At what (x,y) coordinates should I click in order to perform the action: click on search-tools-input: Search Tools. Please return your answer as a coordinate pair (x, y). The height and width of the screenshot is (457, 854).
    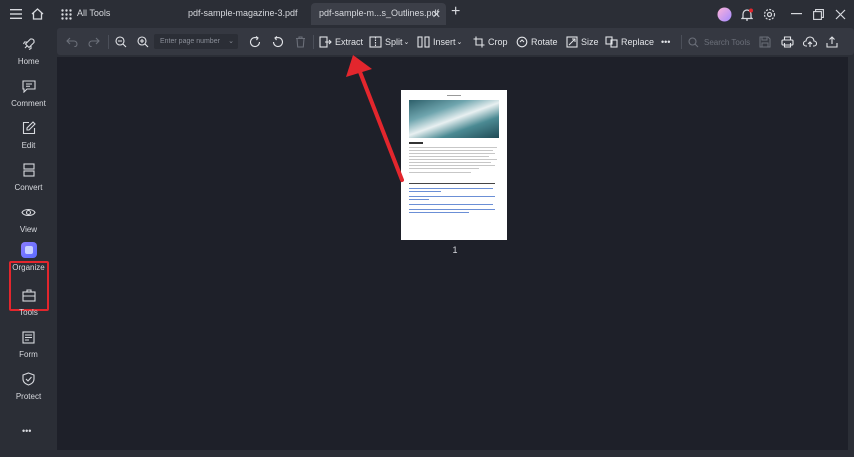
    Looking at the image, I should click on (719, 42).